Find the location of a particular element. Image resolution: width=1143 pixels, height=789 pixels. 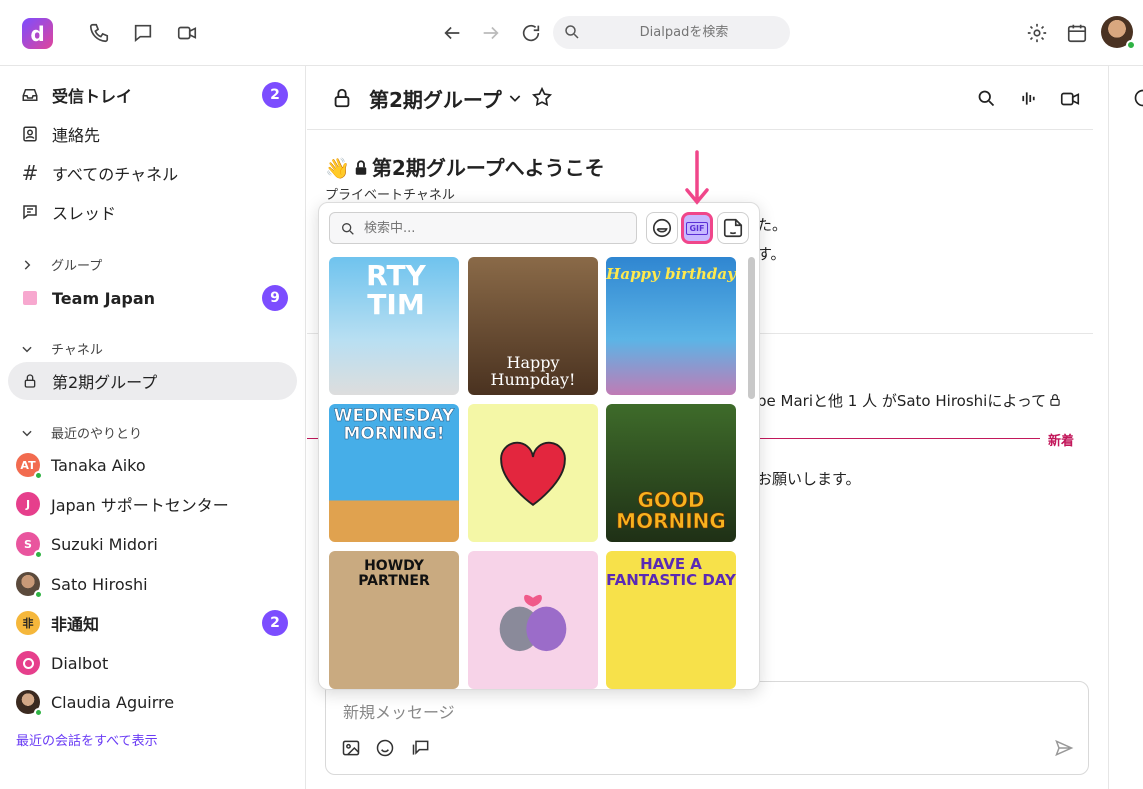

recent-item-japan-support: J Japan サポートセンター is located at coordinates (152, 504).